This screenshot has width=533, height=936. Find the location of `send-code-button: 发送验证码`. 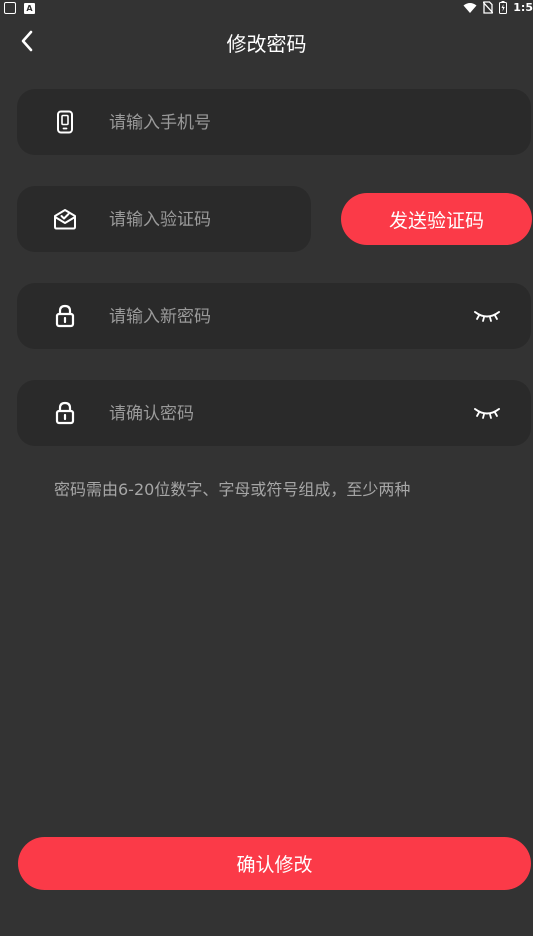

send-code-button: 发送验证码 is located at coordinates (436, 219).